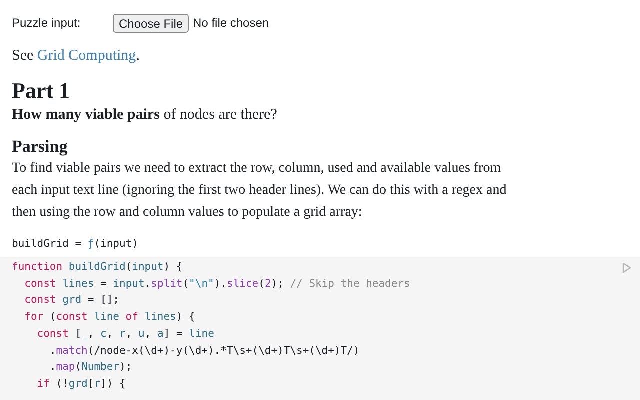 The height and width of the screenshot is (400, 640). What do you see at coordinates (151, 23) in the screenshot?
I see `choose-file-button: Choose File` at bounding box center [151, 23].